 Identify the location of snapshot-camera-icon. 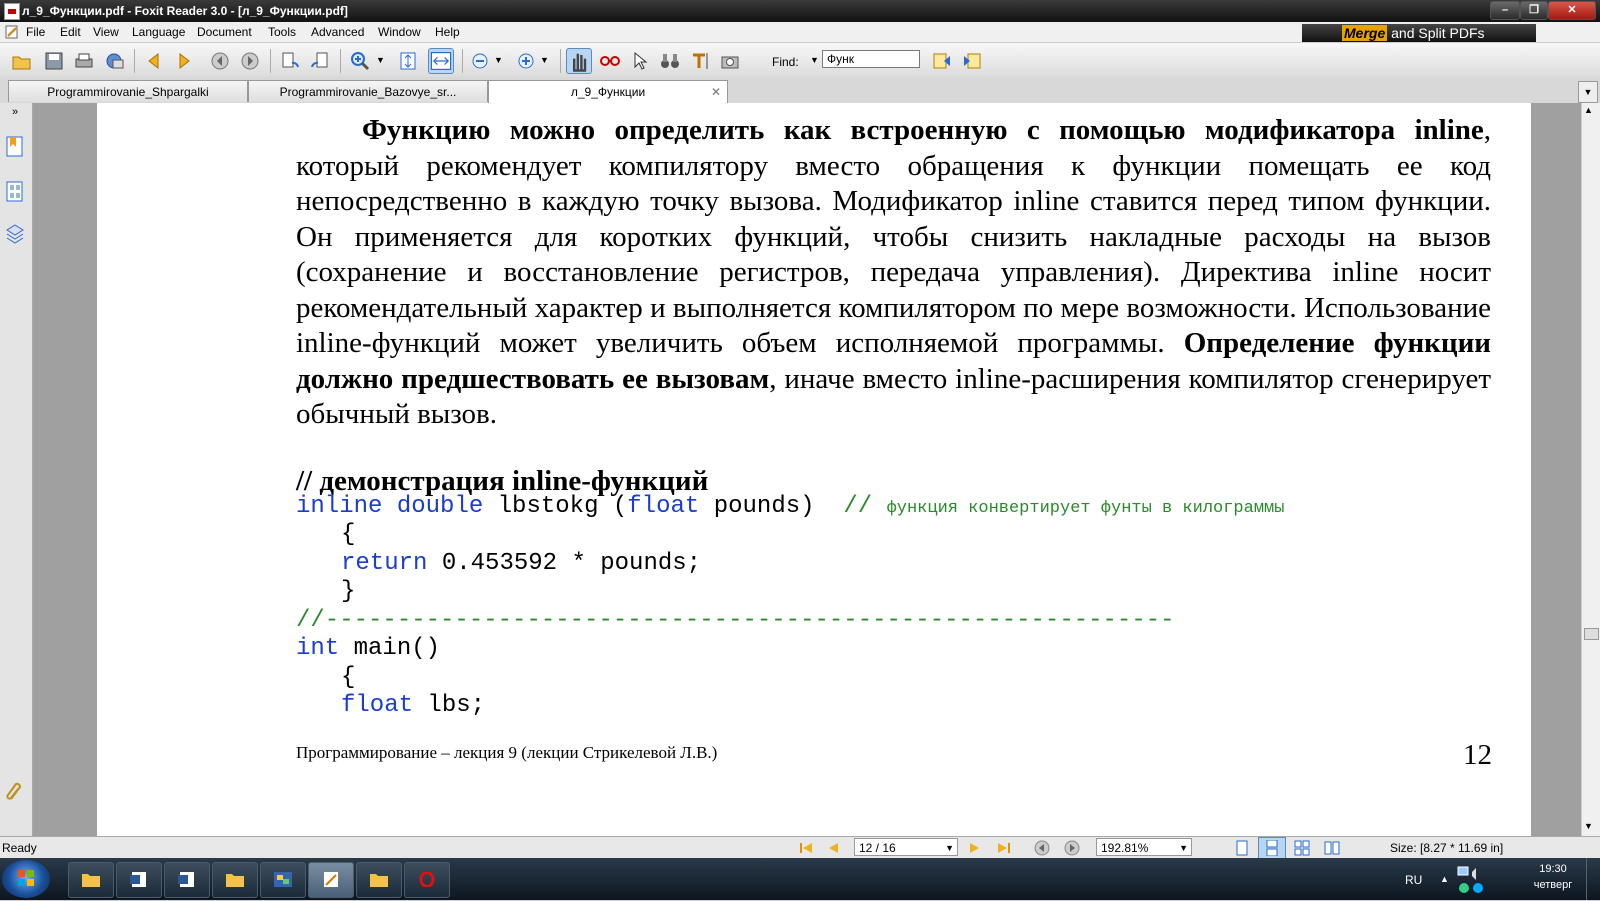
(730, 61).